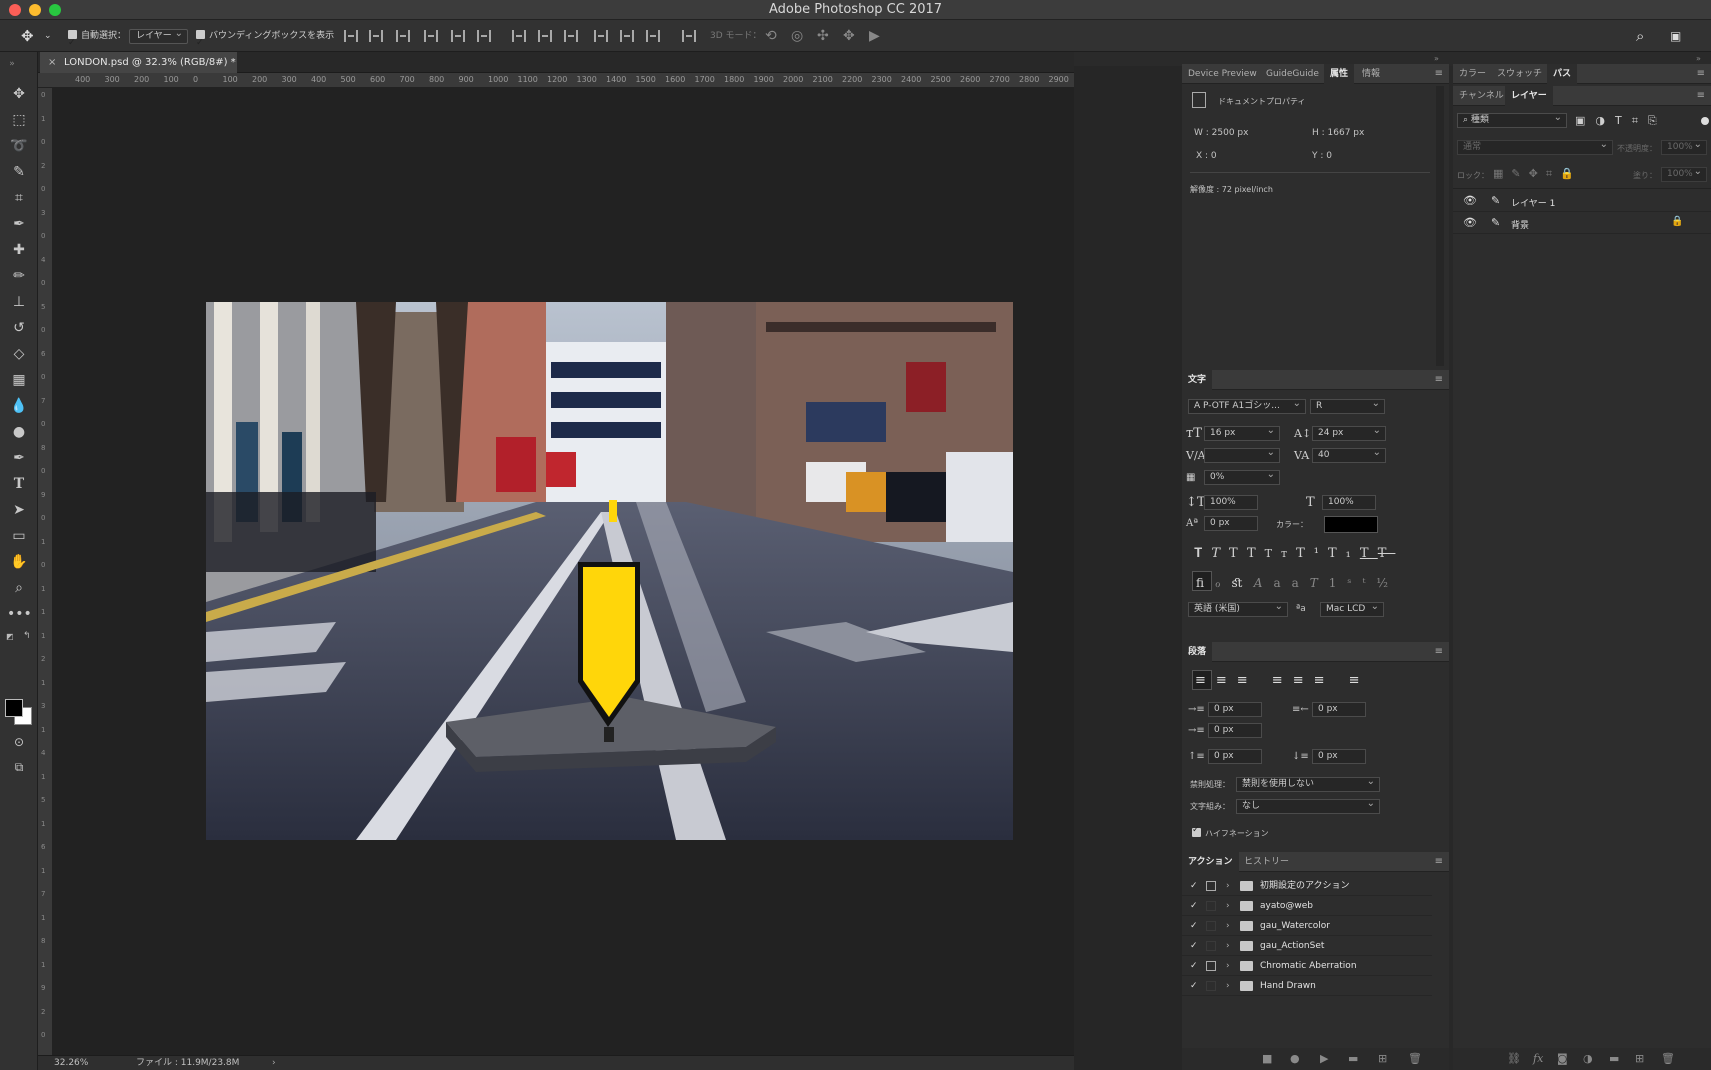 This screenshot has width=1711, height=1070. What do you see at coordinates (1514, 1059) in the screenshot?
I see `link-icon: ⛓` at bounding box center [1514, 1059].